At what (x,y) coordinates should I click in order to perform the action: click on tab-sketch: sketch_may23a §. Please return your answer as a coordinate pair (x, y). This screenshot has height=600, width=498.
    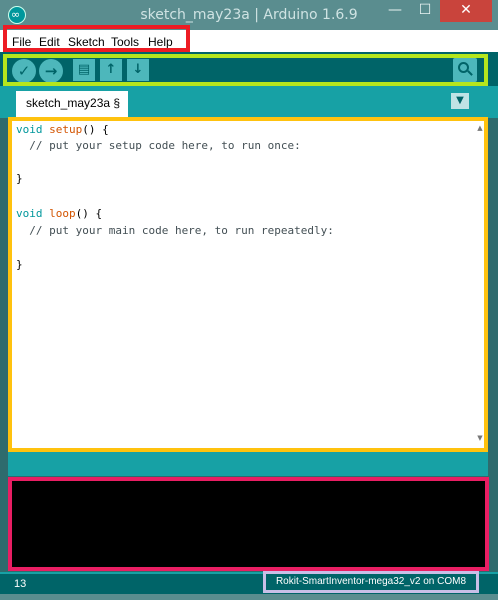
    Looking at the image, I should click on (72, 104).